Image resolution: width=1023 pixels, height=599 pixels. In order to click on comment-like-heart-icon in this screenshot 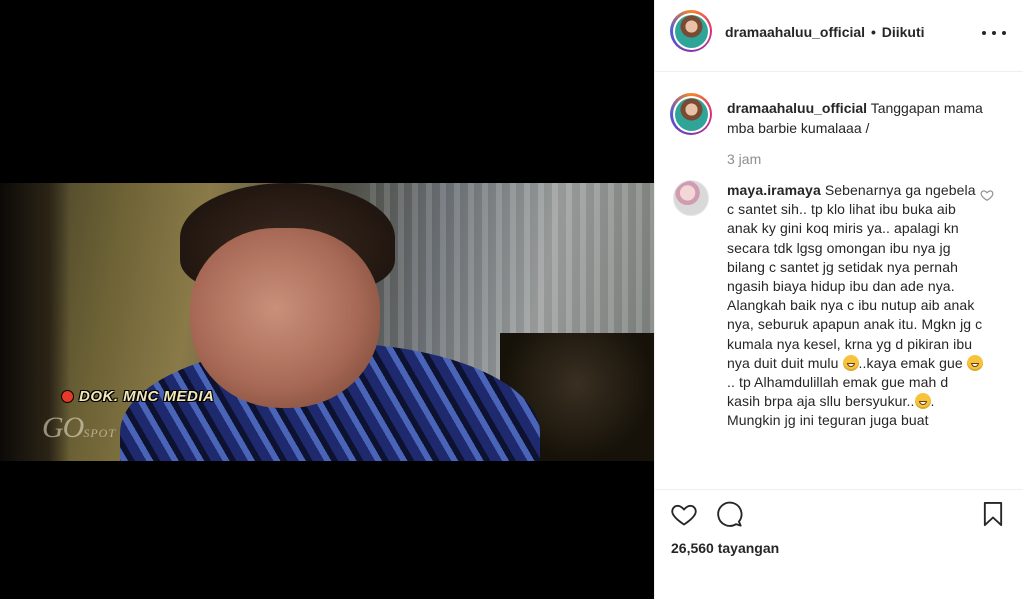, I will do `click(987, 195)`.